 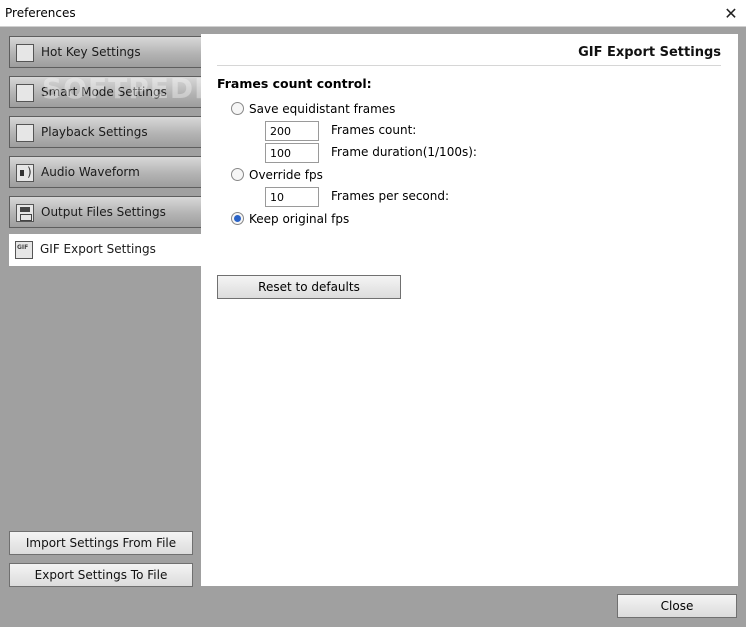 I want to click on sidebar-item-playback-settings: Playback Settings, so click(x=105, y=132).